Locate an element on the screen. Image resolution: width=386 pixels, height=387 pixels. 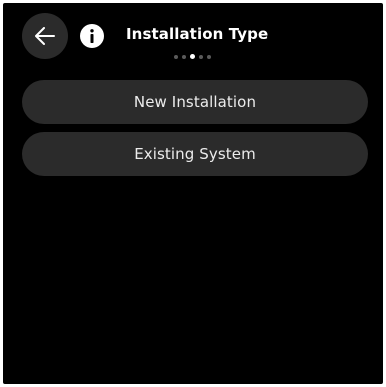
arrow-left-icon is located at coordinates (45, 36).